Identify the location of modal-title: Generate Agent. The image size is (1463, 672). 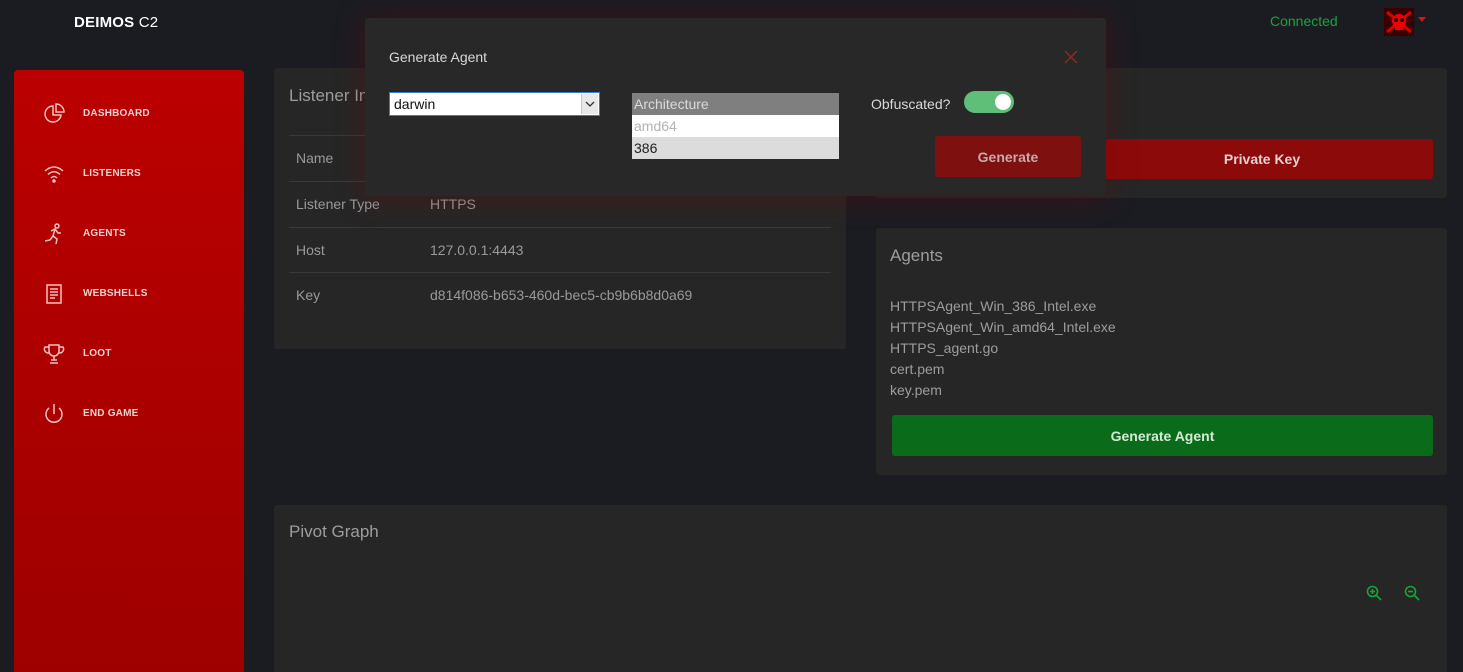
(438, 57).